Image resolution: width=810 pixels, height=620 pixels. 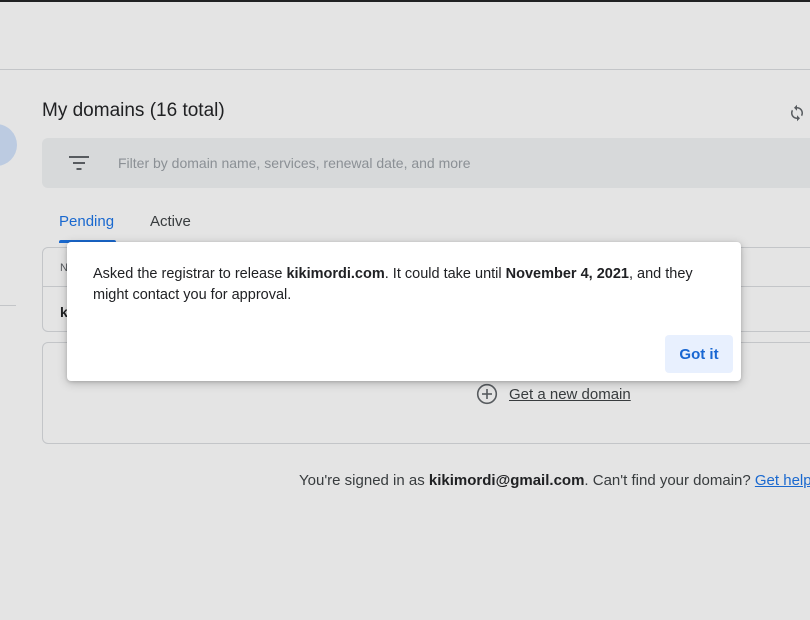 I want to click on dialog-date: November 4, 2021, so click(x=567, y=274).